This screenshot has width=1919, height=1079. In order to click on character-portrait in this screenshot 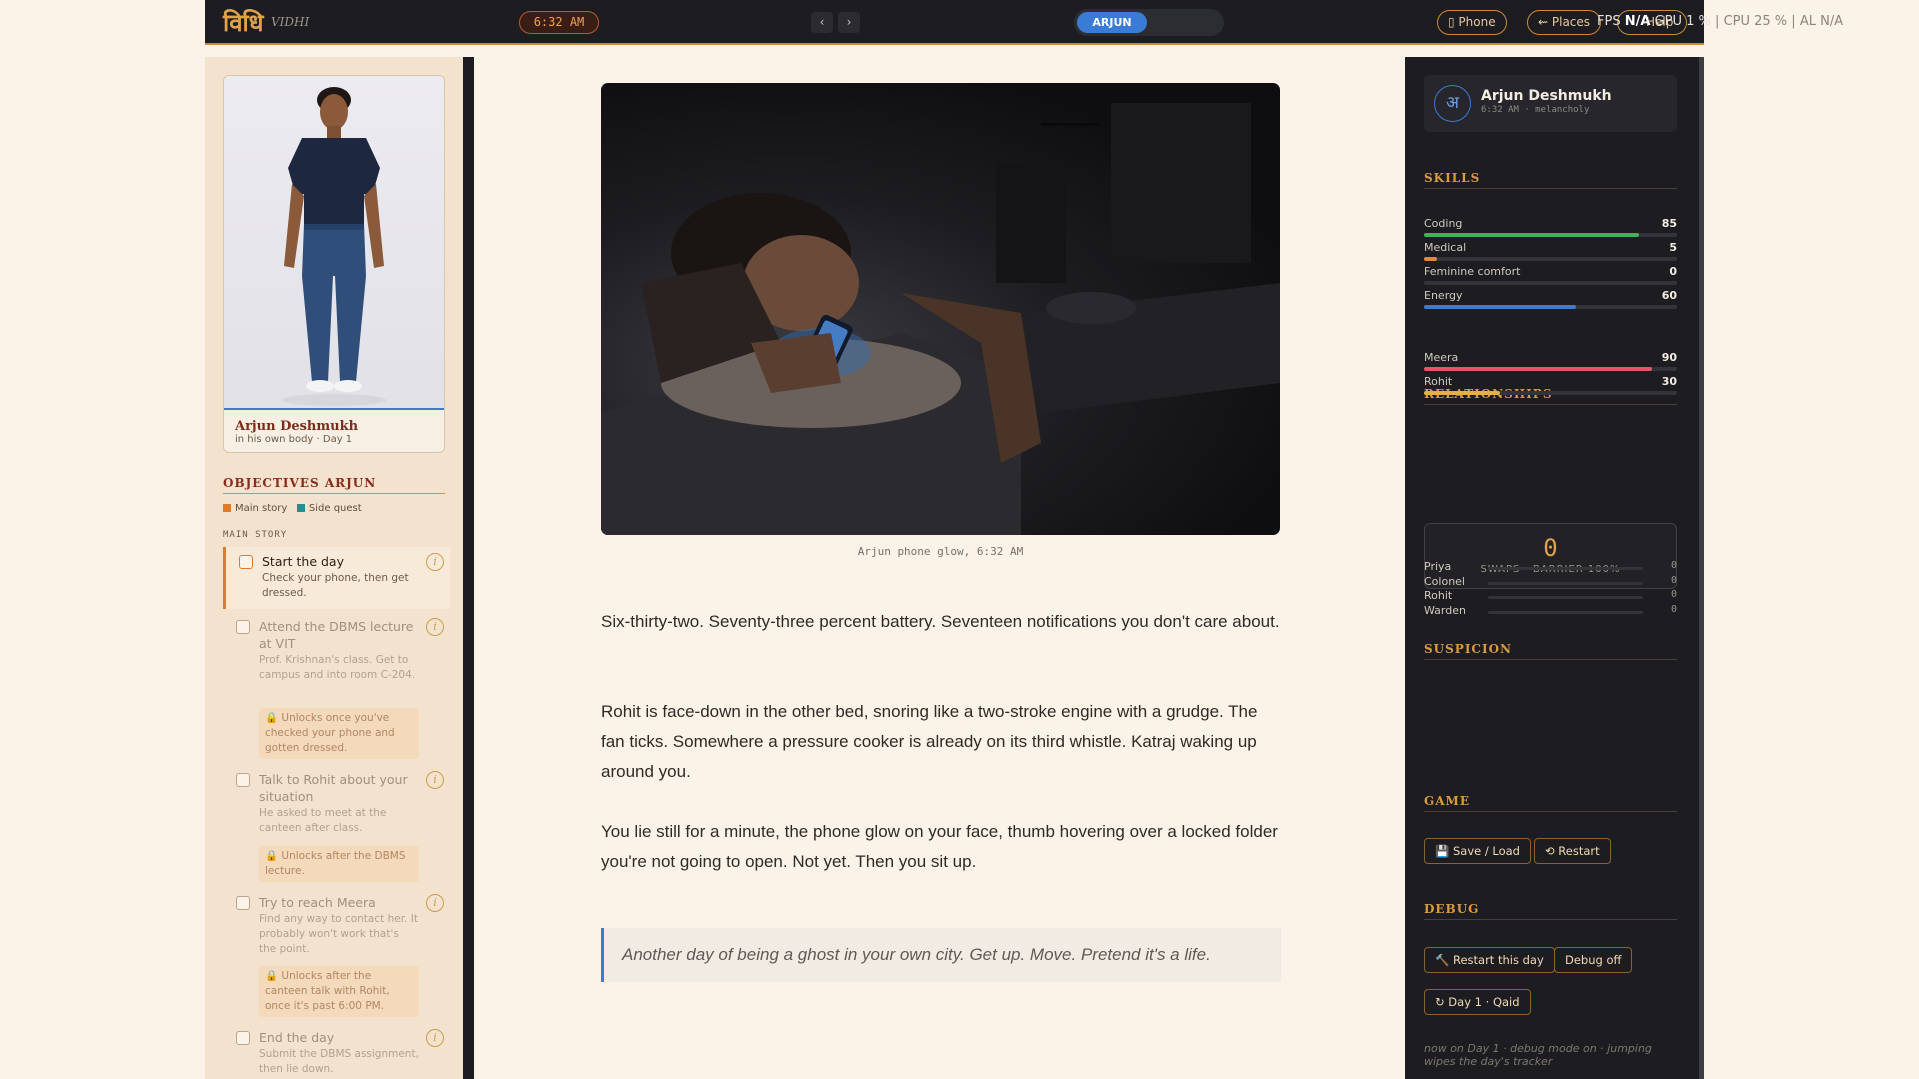, I will do `click(334, 243)`.